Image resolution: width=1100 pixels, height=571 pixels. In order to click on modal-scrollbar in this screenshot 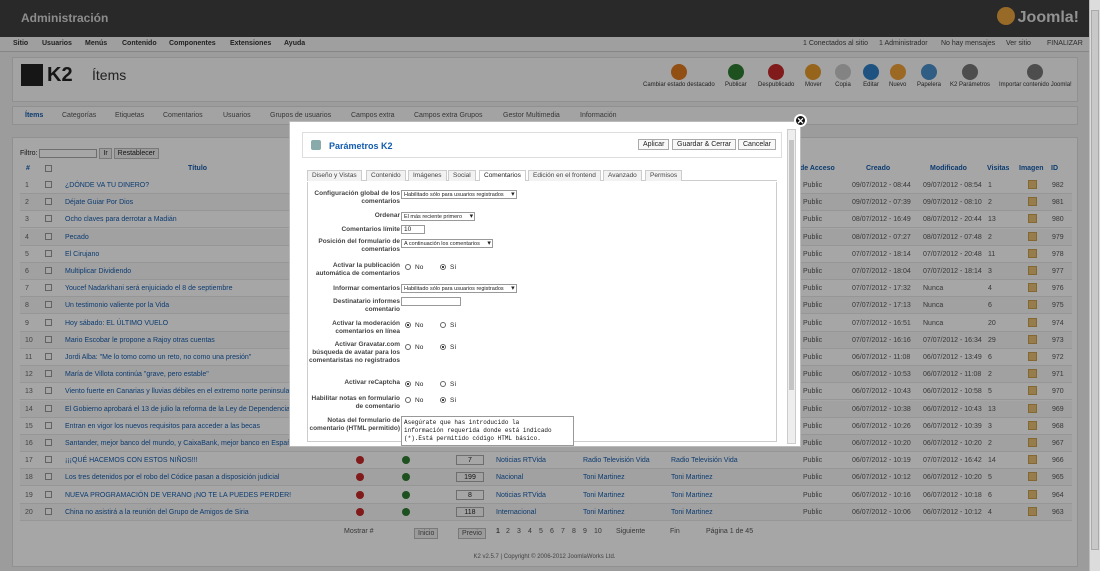, I will do `click(791, 286)`.